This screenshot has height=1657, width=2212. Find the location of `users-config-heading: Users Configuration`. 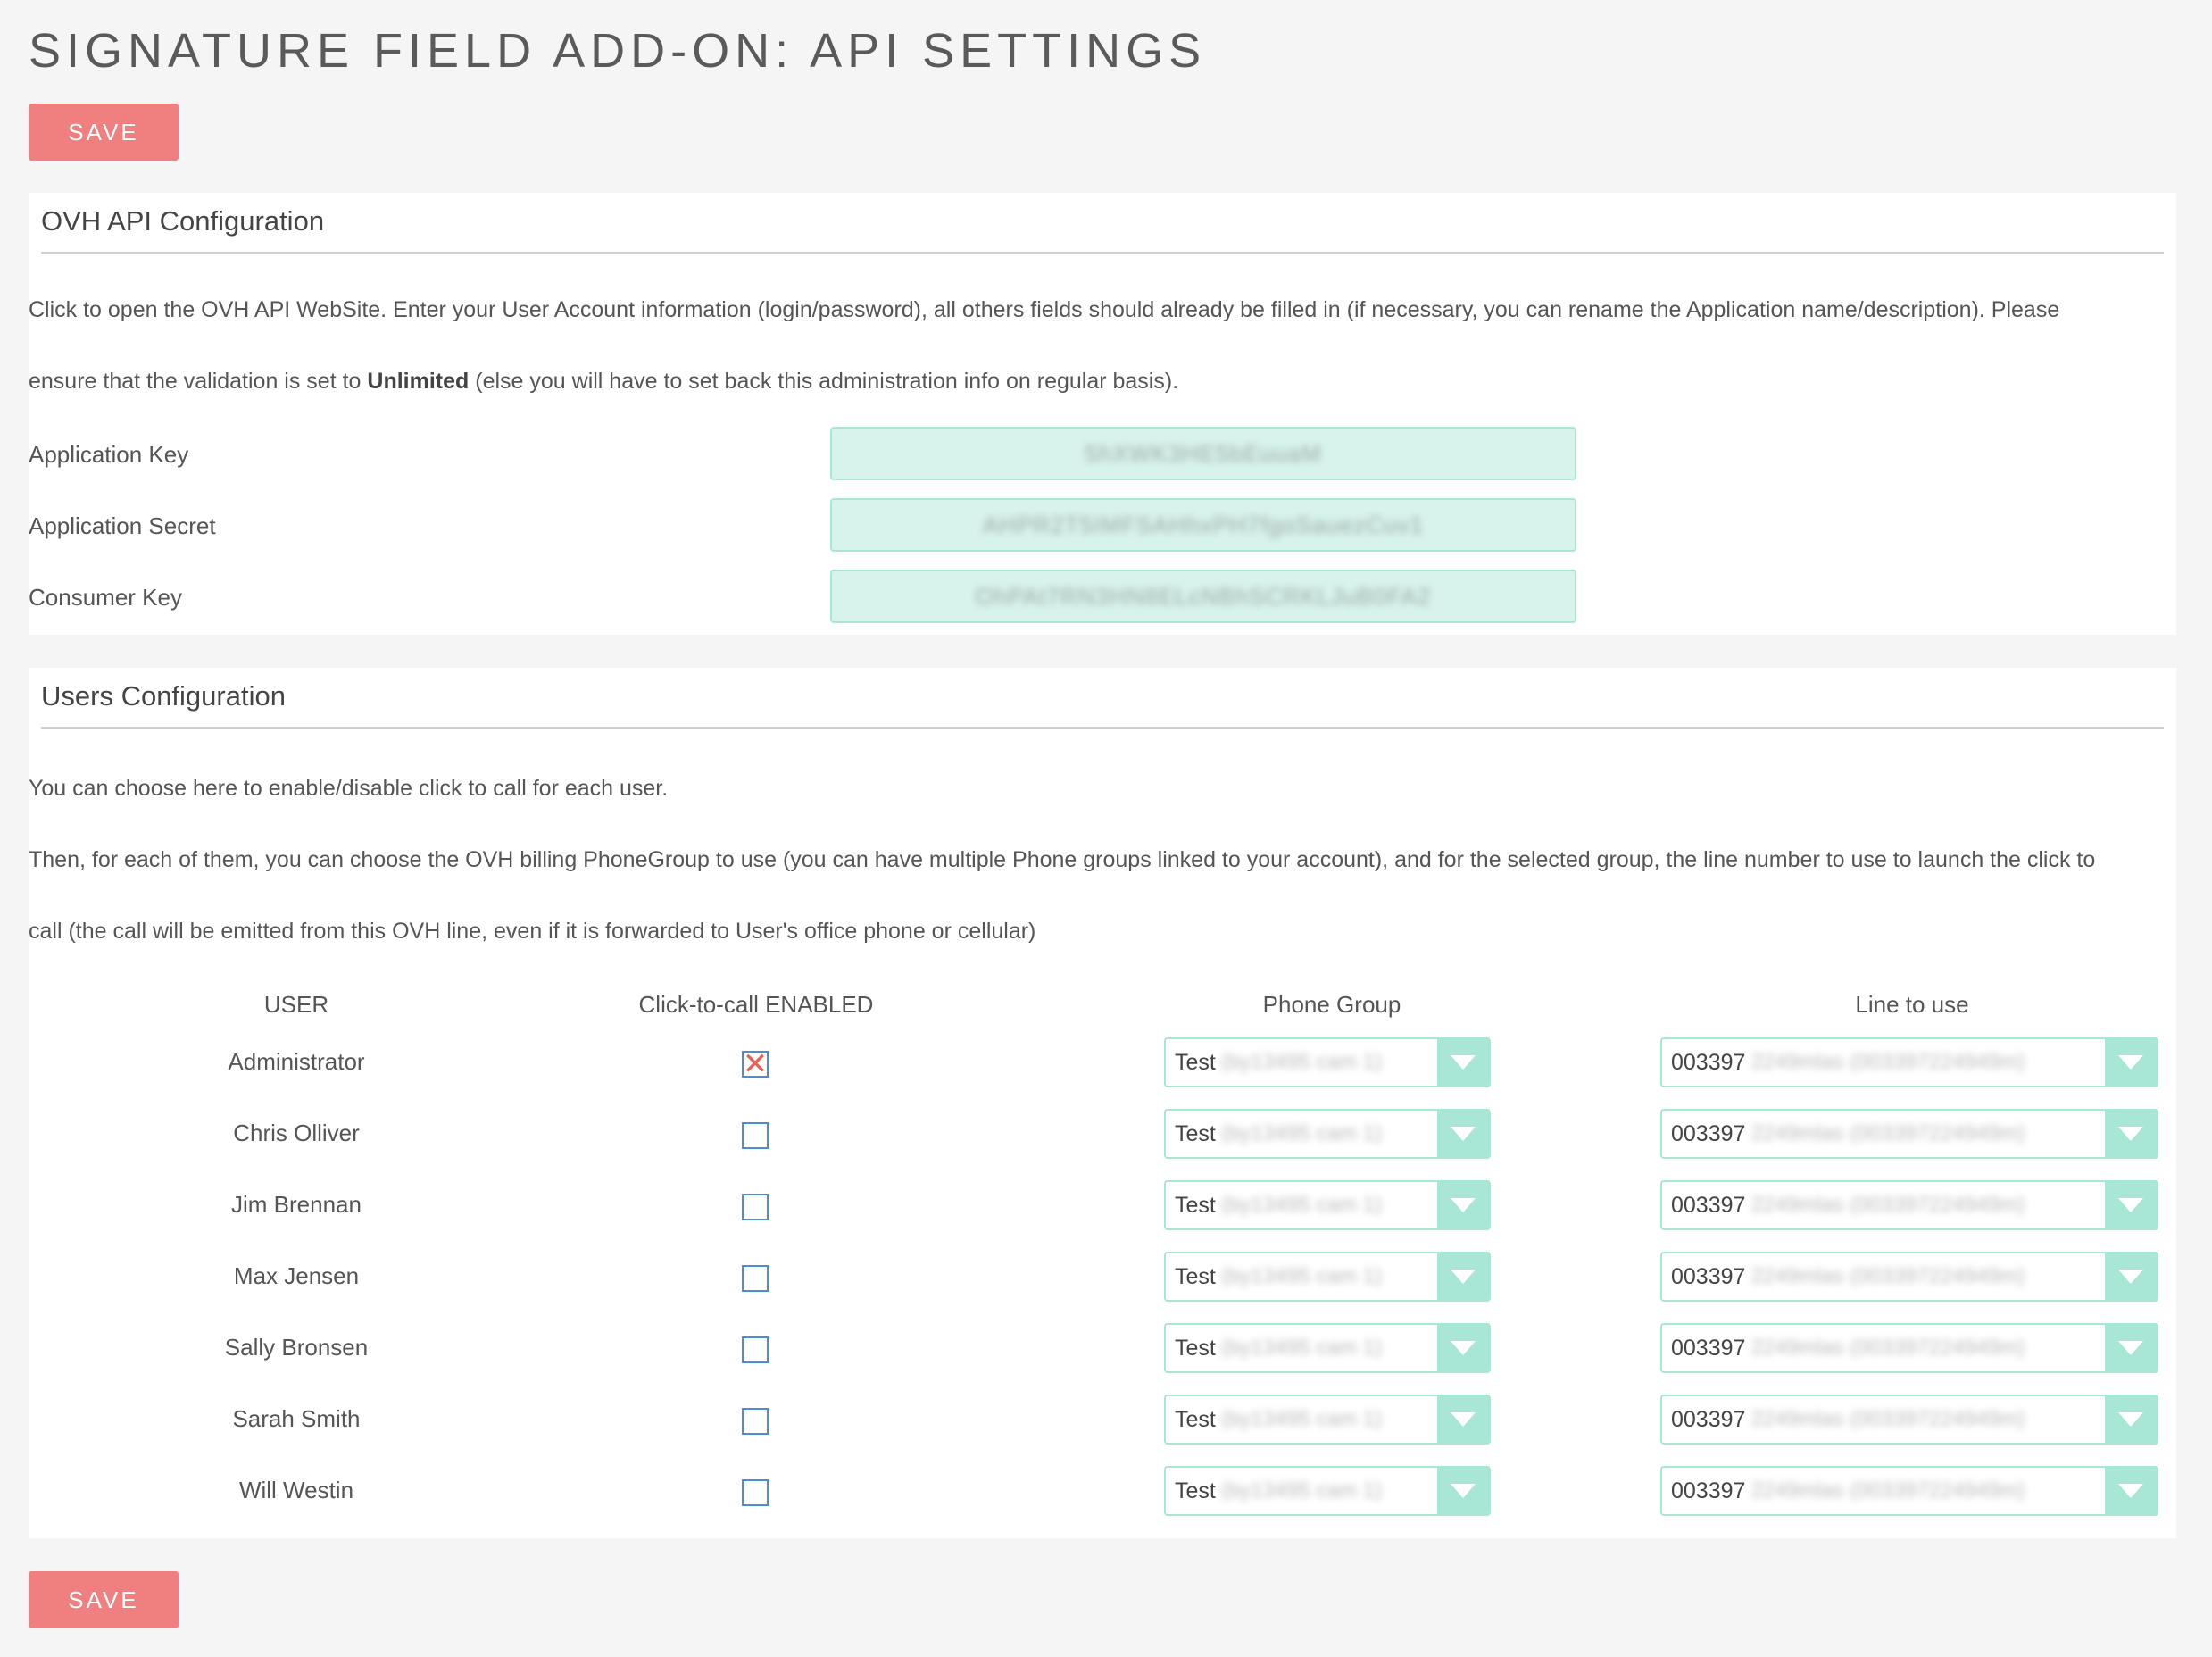

users-config-heading: Users Configuration is located at coordinates (1102, 698).